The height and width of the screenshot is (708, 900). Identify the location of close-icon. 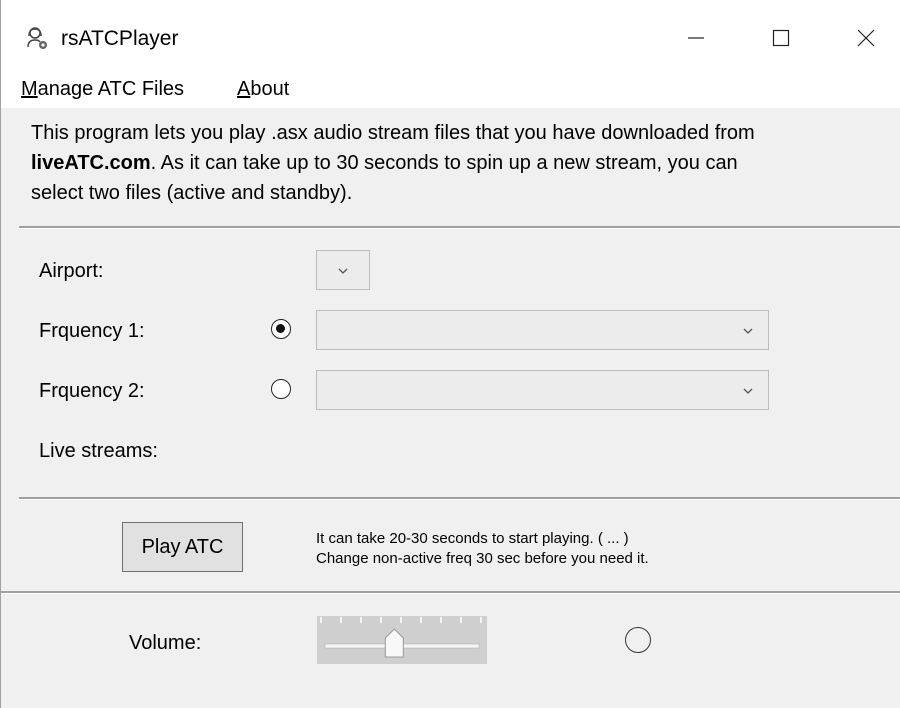
(866, 40).